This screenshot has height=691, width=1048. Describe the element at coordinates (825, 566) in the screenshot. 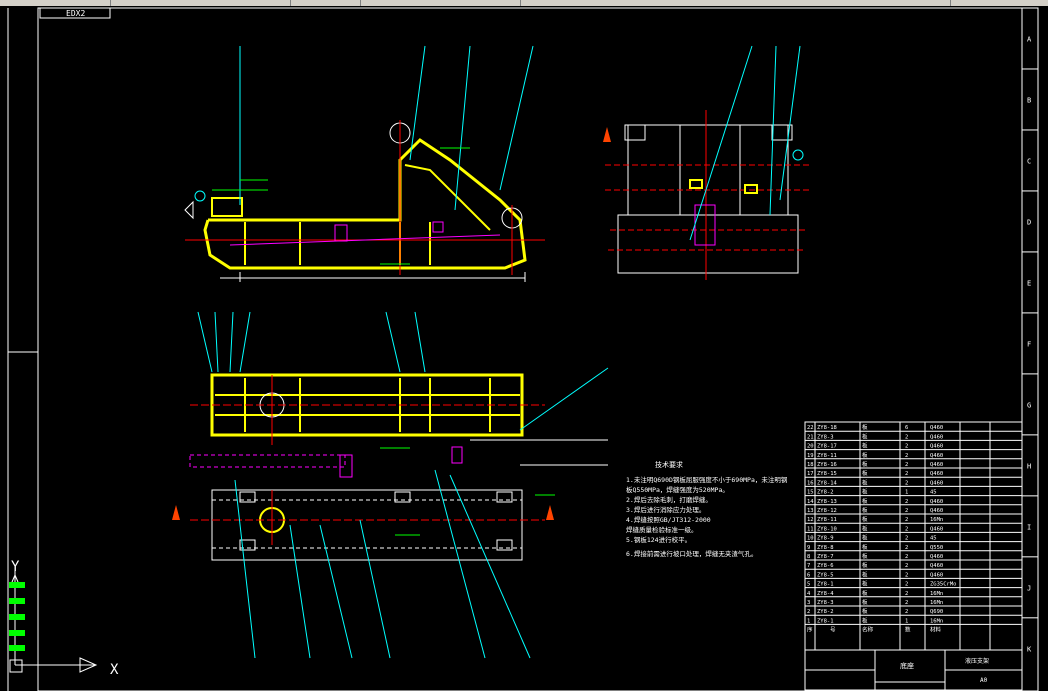

I see `bom-cell: ZY8-6` at that location.